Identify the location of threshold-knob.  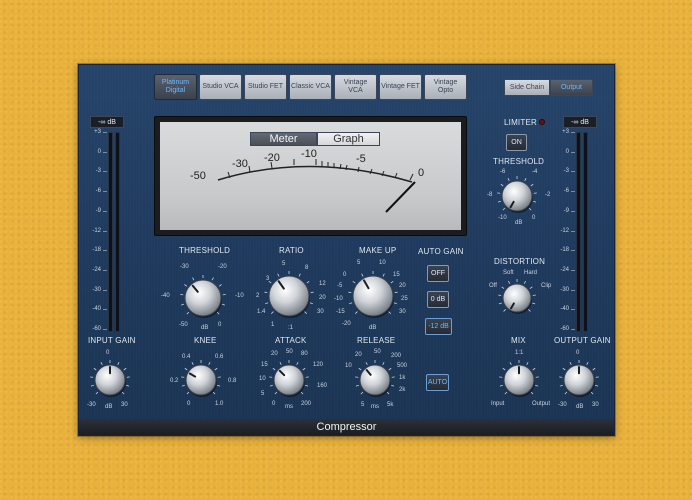
(203, 298).